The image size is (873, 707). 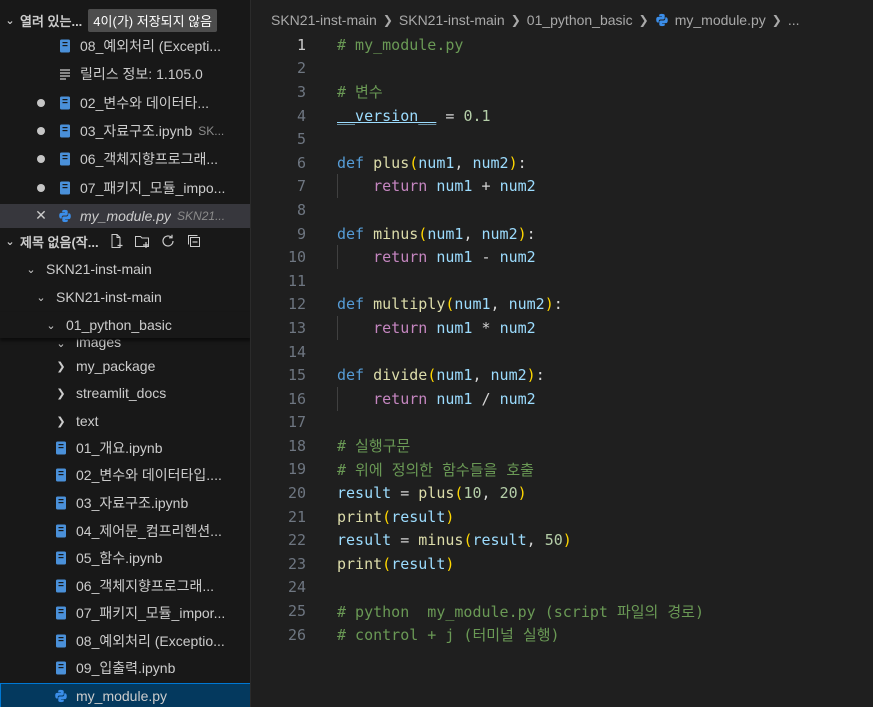 What do you see at coordinates (301, 115) in the screenshot?
I see `line-number: 4` at bounding box center [301, 115].